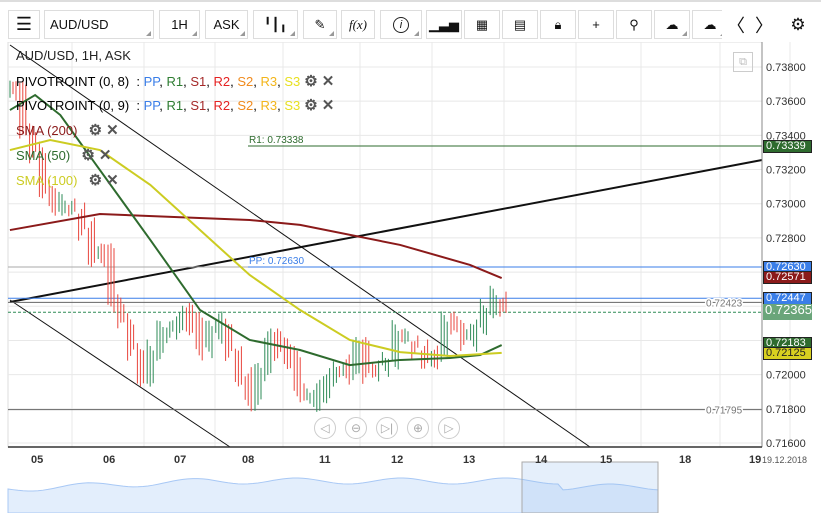 The image size is (821, 513). Describe the element at coordinates (724, 411) in the screenshot. I see `measure-label: 0.71795` at that location.